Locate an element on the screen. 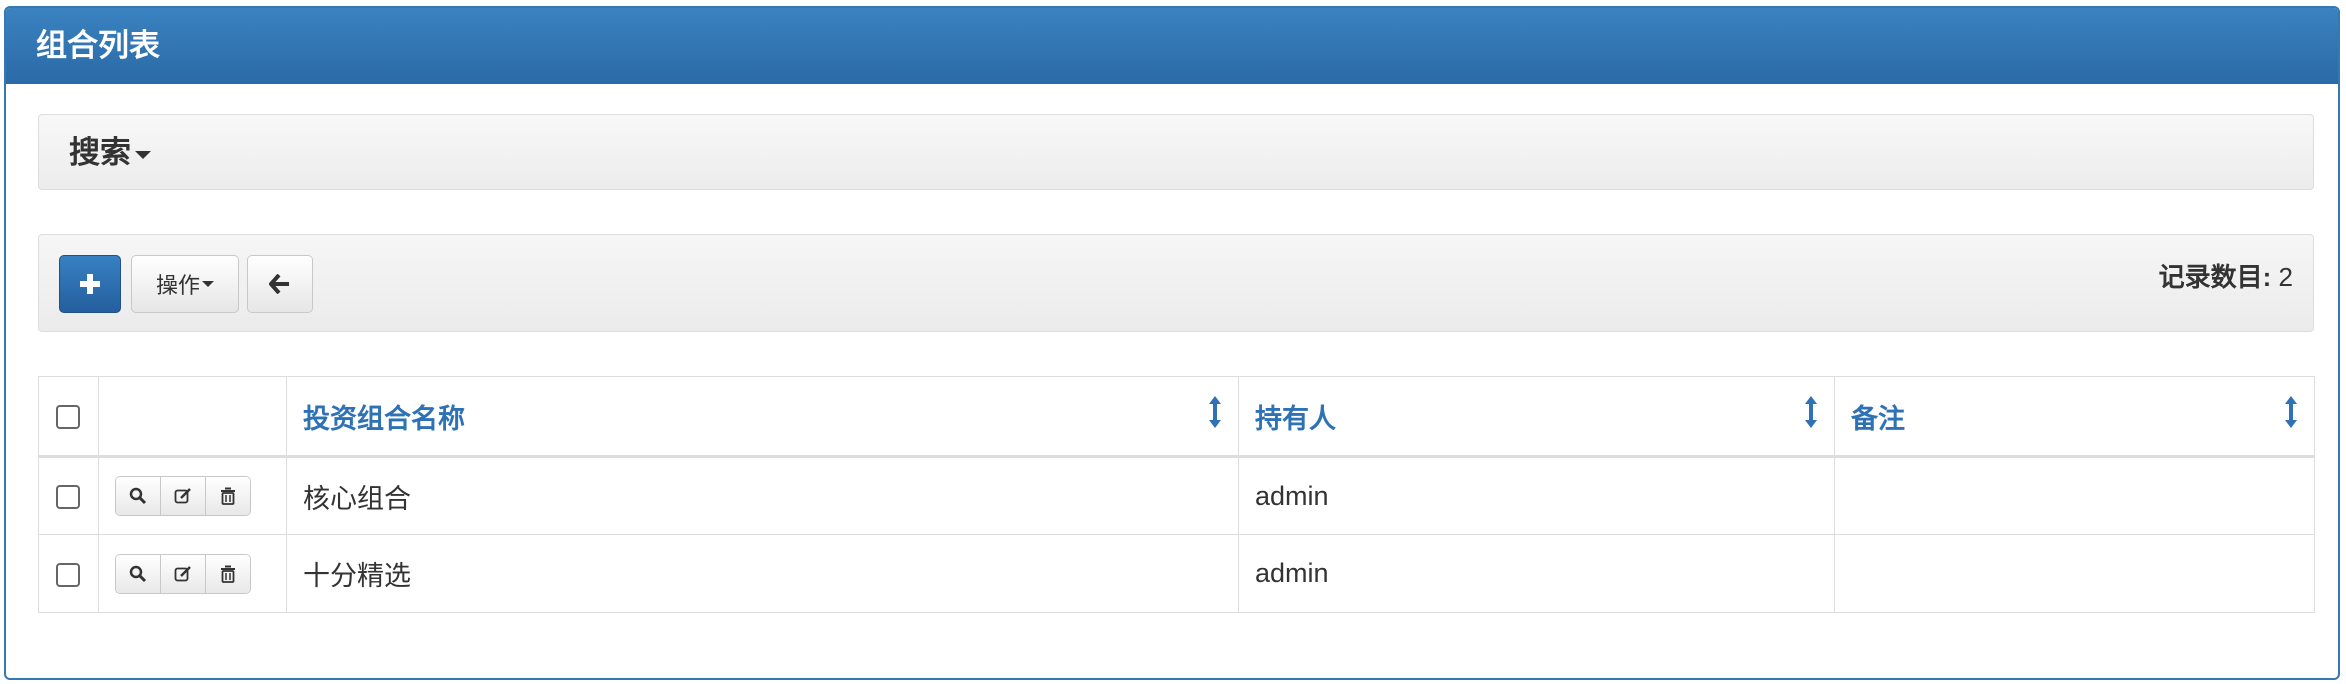  column-header-owner: 持有人 is located at coordinates (1536, 417).